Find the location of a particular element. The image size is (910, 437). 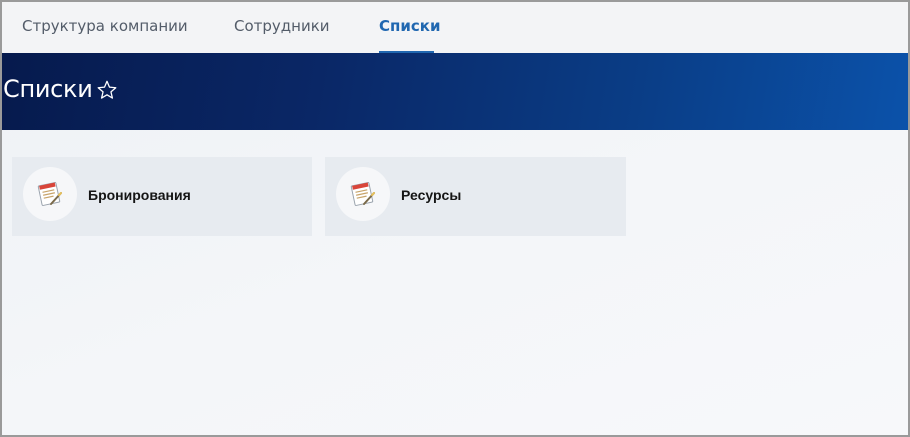

tab-company-structure: Структура компании is located at coordinates (105, 26).